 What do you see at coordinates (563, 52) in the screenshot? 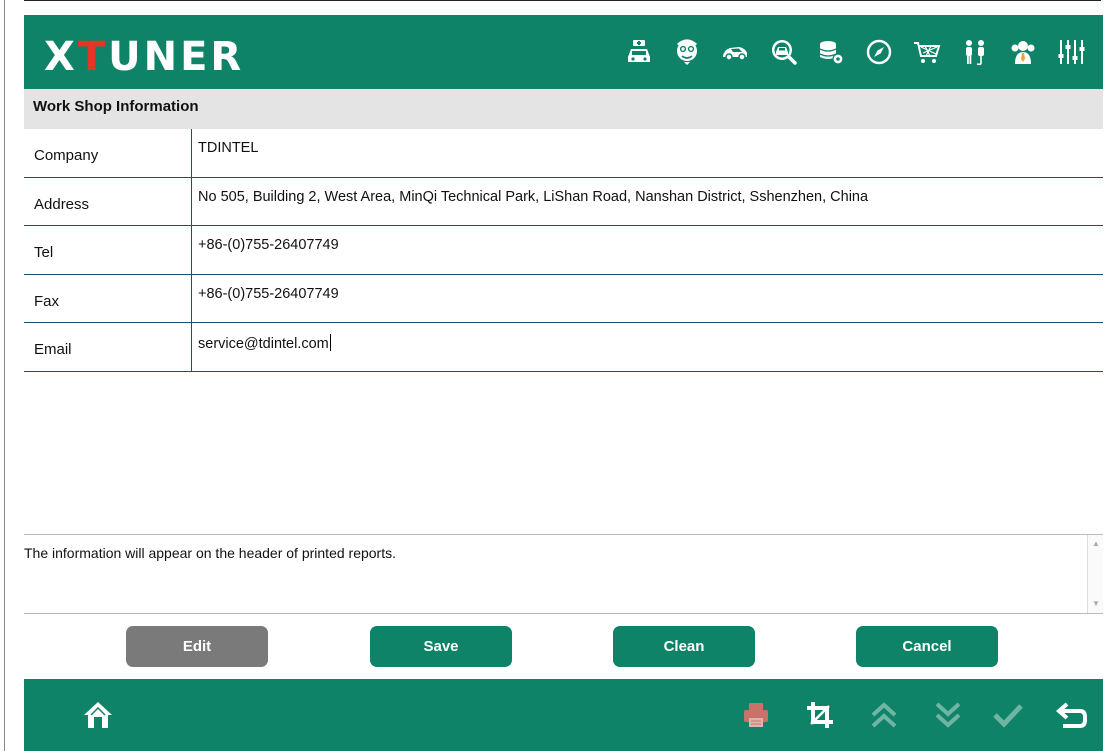
I see `app-header: X T UNER` at bounding box center [563, 52].